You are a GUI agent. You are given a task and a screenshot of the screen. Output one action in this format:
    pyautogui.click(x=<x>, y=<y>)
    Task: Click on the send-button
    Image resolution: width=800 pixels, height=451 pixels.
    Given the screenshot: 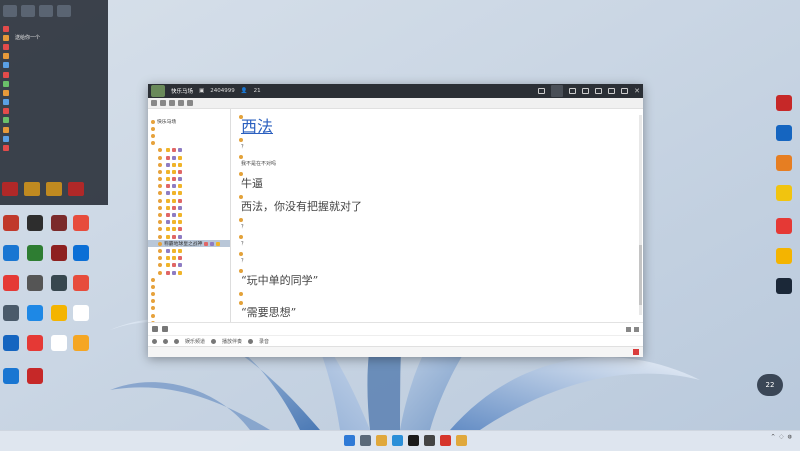 What is the action you would take?
    pyautogui.click(x=636, y=352)
    